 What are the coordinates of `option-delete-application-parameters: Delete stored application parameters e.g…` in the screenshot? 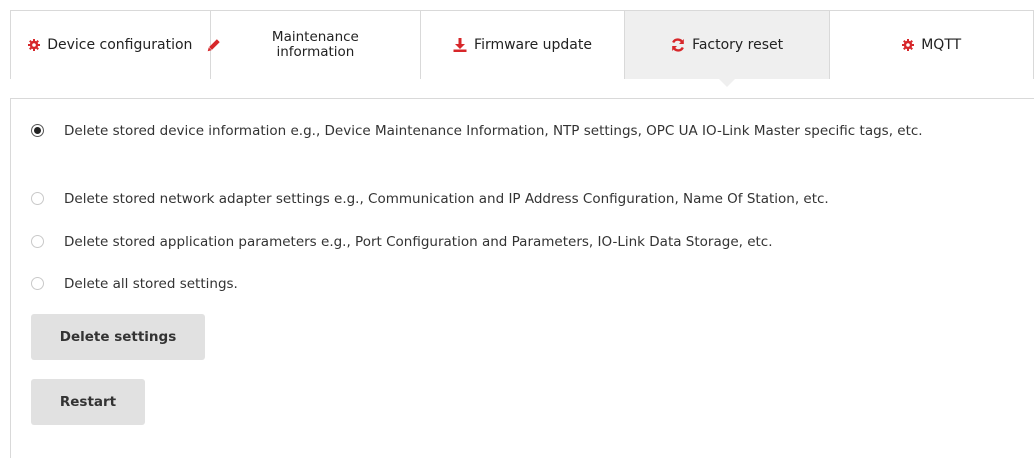 It's located at (497, 242).